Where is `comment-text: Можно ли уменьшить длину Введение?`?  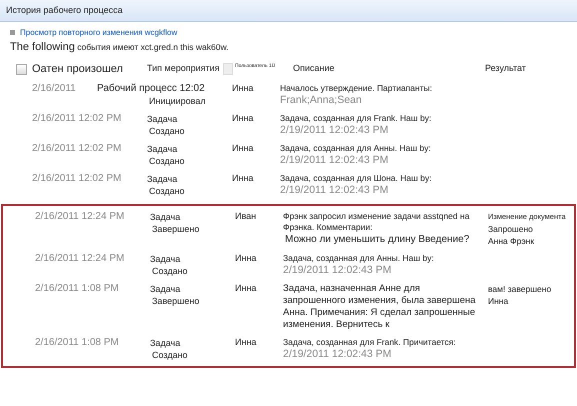 comment-text: Можно ли уменьшить длину Введение? is located at coordinates (377, 239).